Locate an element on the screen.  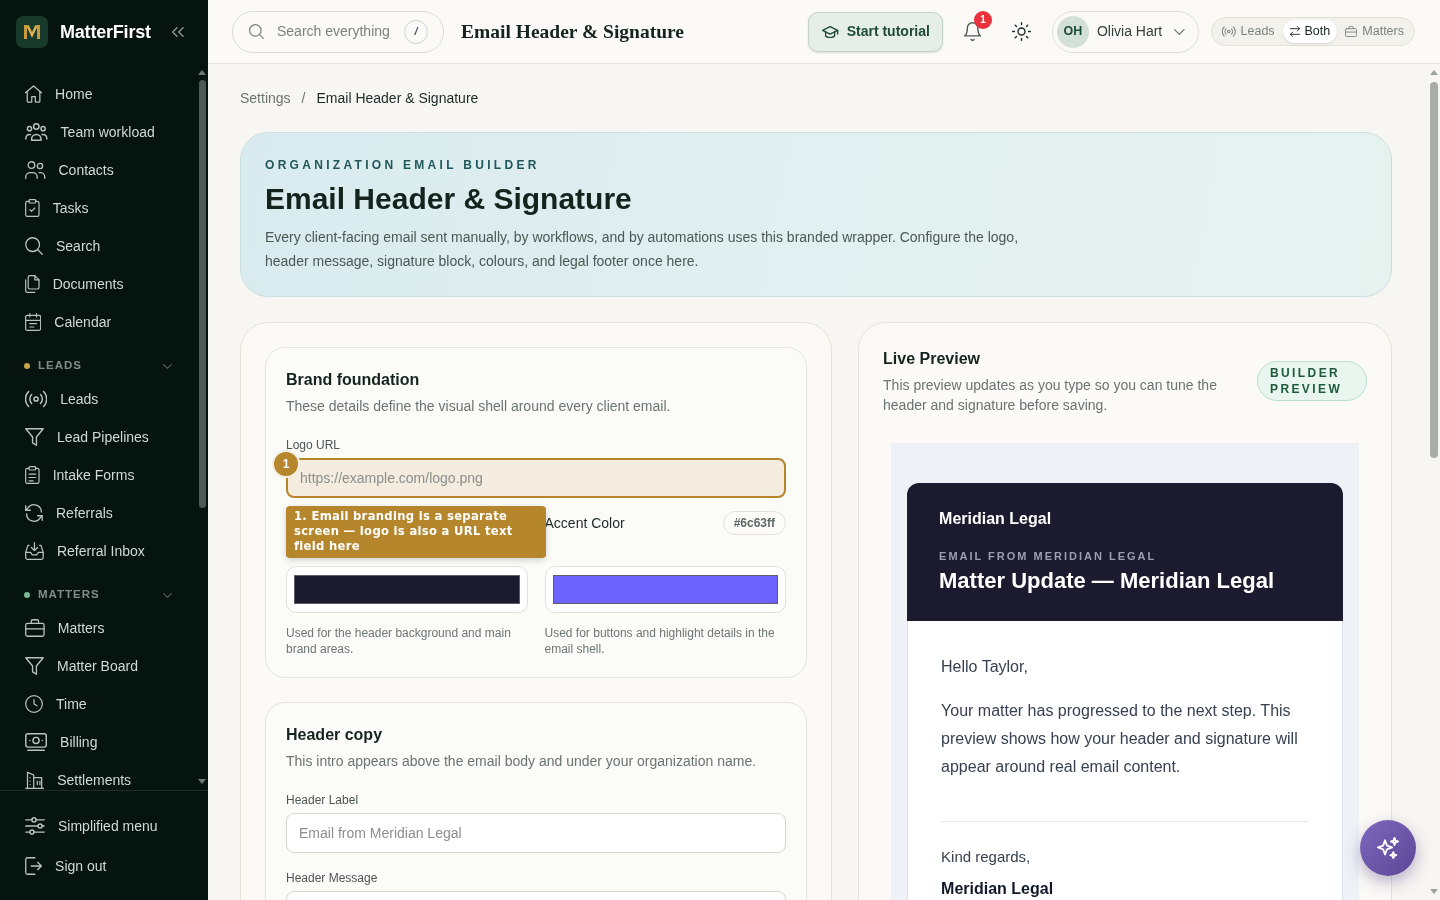
email-signoff: Kind regards, is located at coordinates (986, 857).